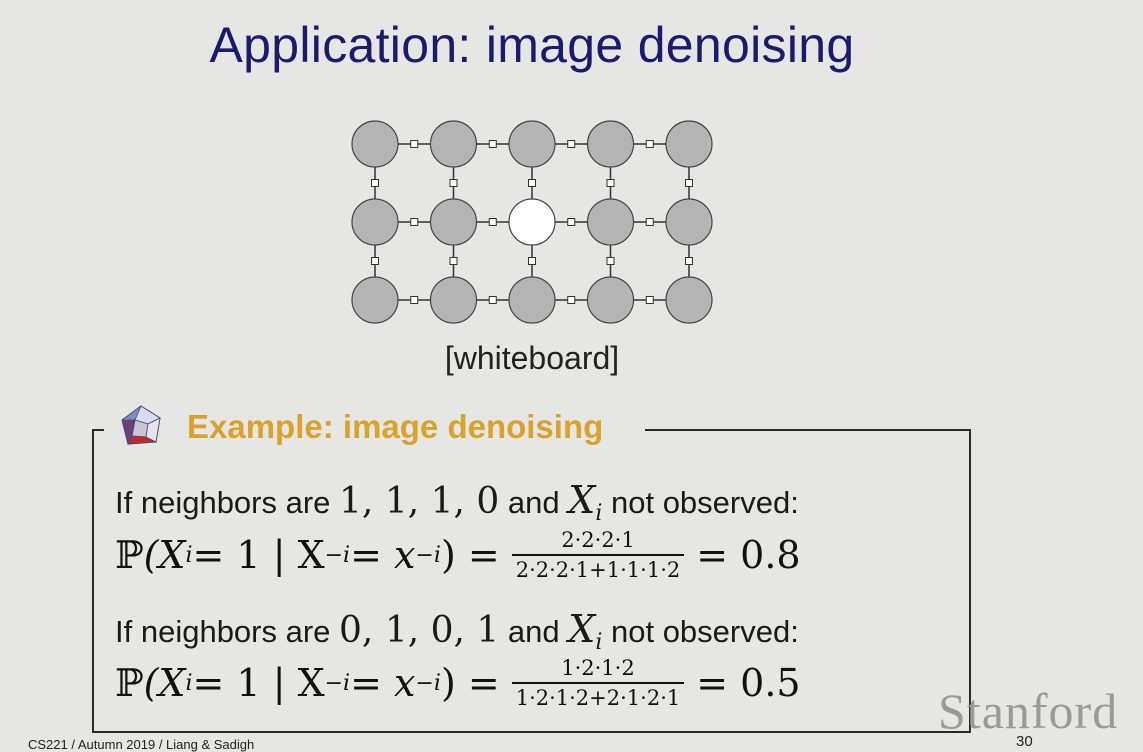  What do you see at coordinates (141, 425) in the screenshot?
I see `dodecahedron-icon` at bounding box center [141, 425].